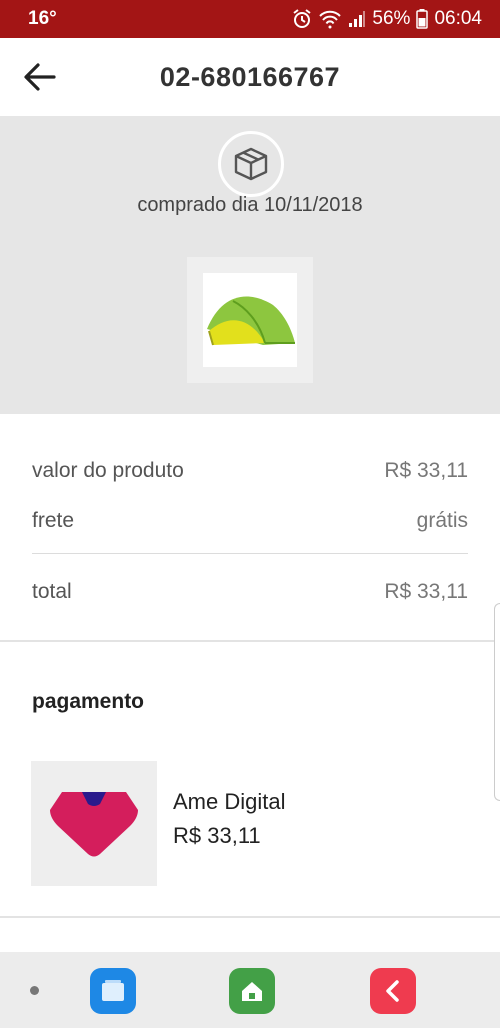 The height and width of the screenshot is (1028, 500). What do you see at coordinates (250, 471) in the screenshot?
I see `product-value-row: valor do produto R$ 33,11` at bounding box center [250, 471].